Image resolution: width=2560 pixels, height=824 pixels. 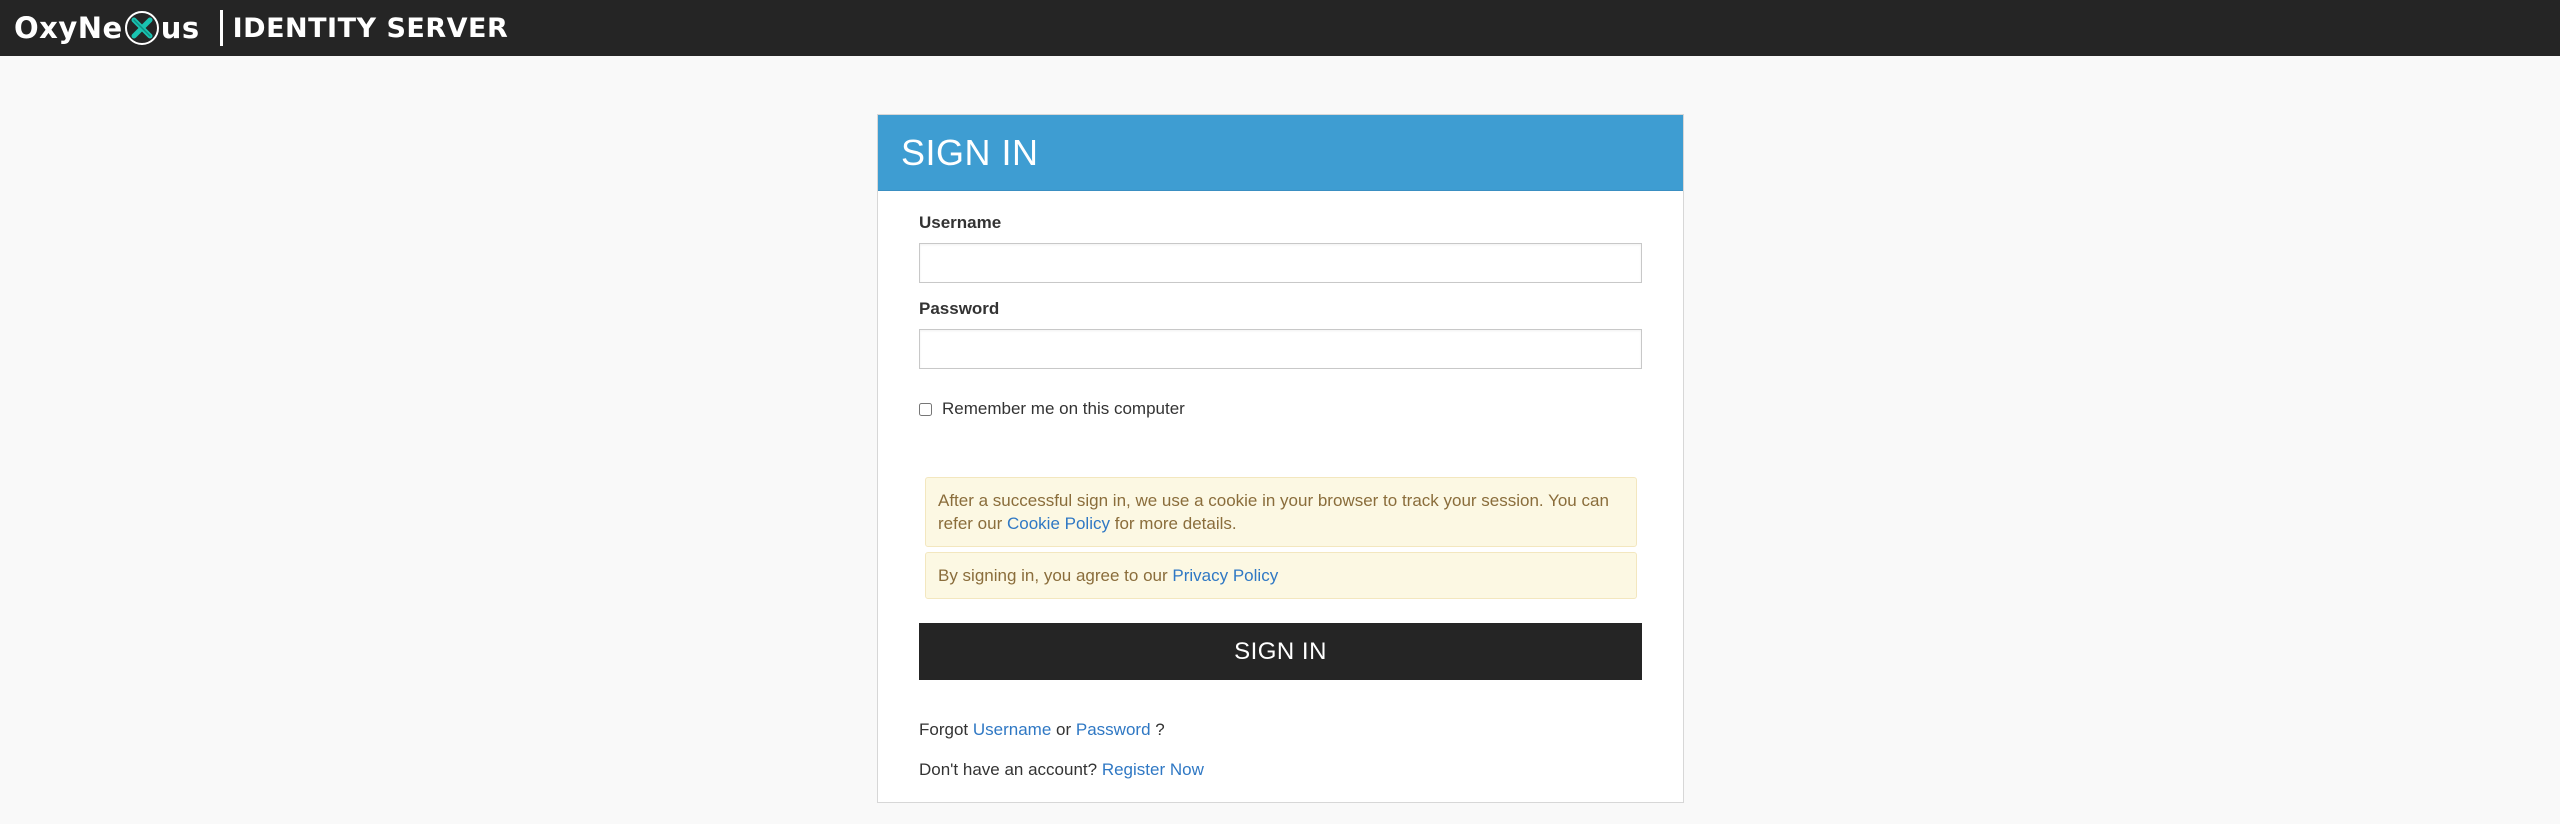 What do you see at coordinates (1280, 349) in the screenshot?
I see `password-input` at bounding box center [1280, 349].